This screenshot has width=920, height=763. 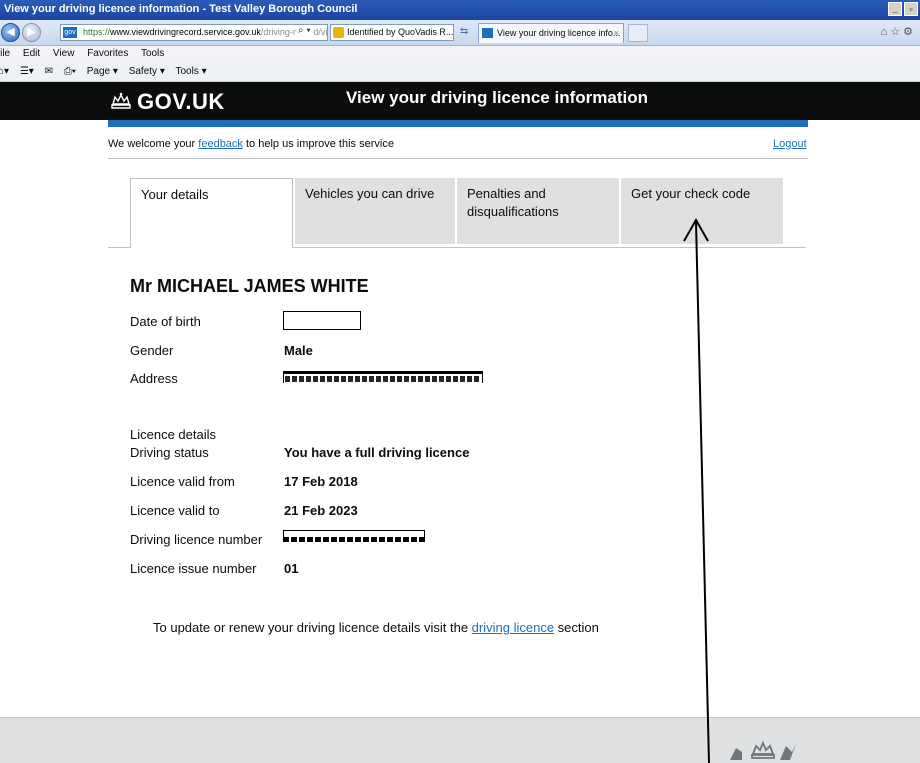 What do you see at coordinates (152, 53) in the screenshot?
I see `menu-tools: Tools` at bounding box center [152, 53].